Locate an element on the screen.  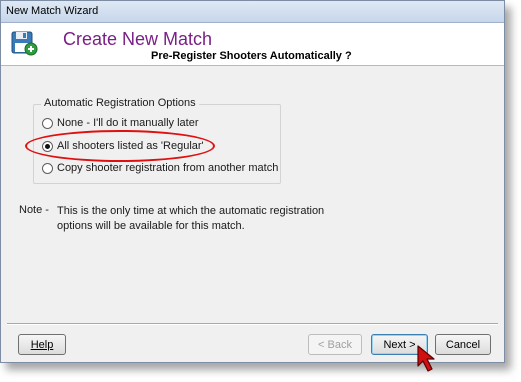
group-legend: Automatic Registration Options is located at coordinates (120, 103).